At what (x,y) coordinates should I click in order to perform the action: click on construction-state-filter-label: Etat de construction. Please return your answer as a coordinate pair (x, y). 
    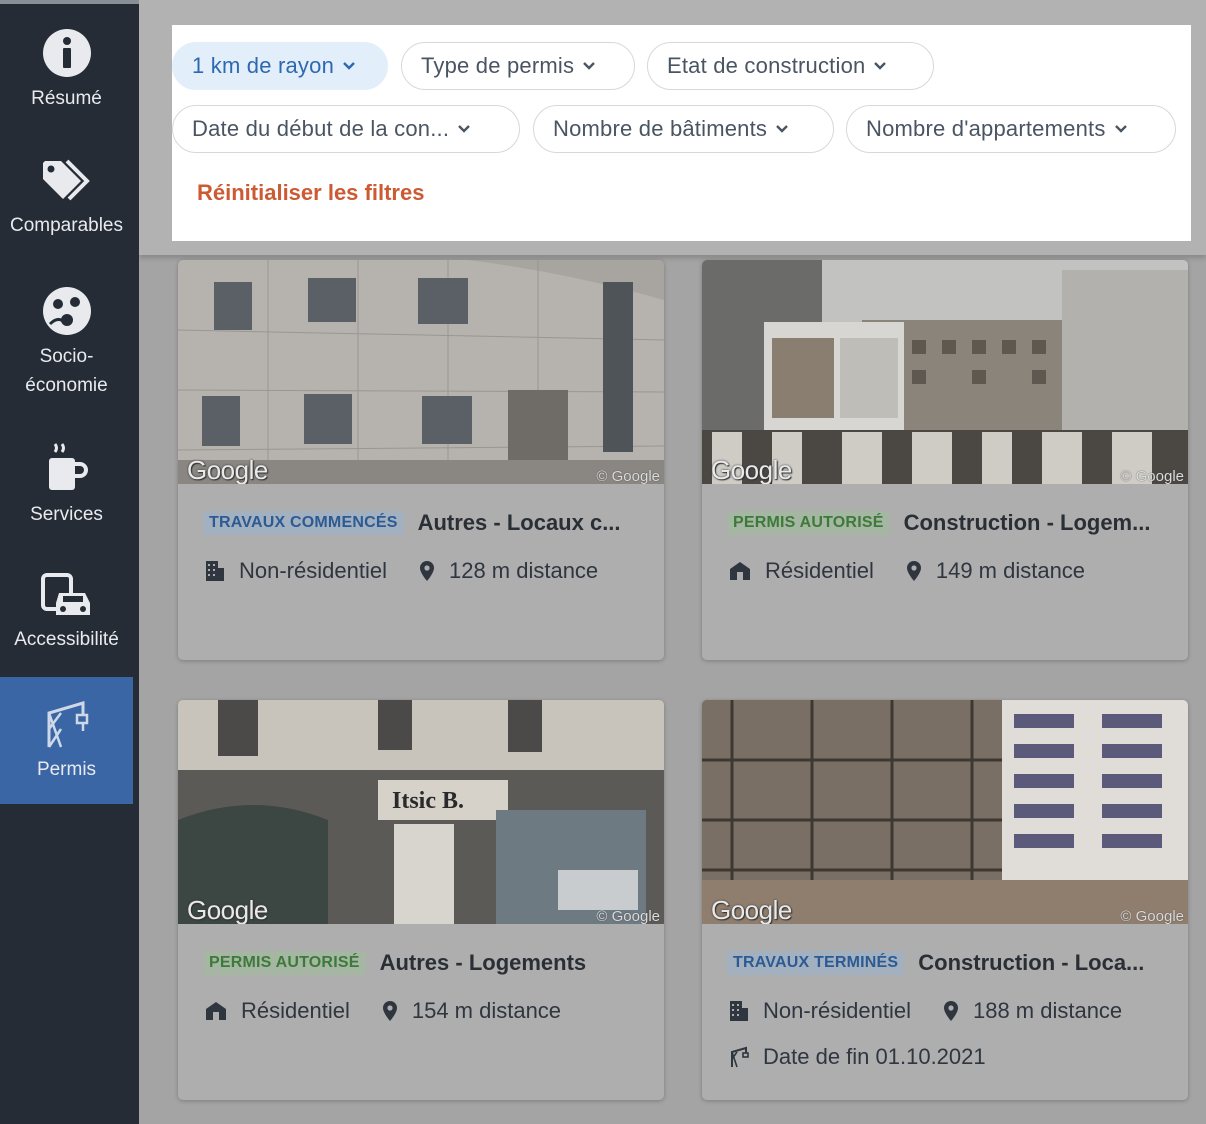
    Looking at the image, I should click on (766, 65).